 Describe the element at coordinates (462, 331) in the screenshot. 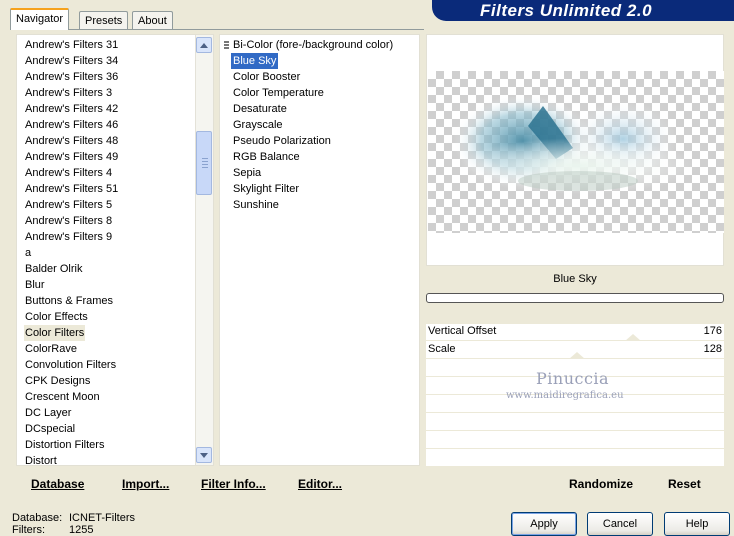

I see `slider-label: Vertical Offset` at that location.